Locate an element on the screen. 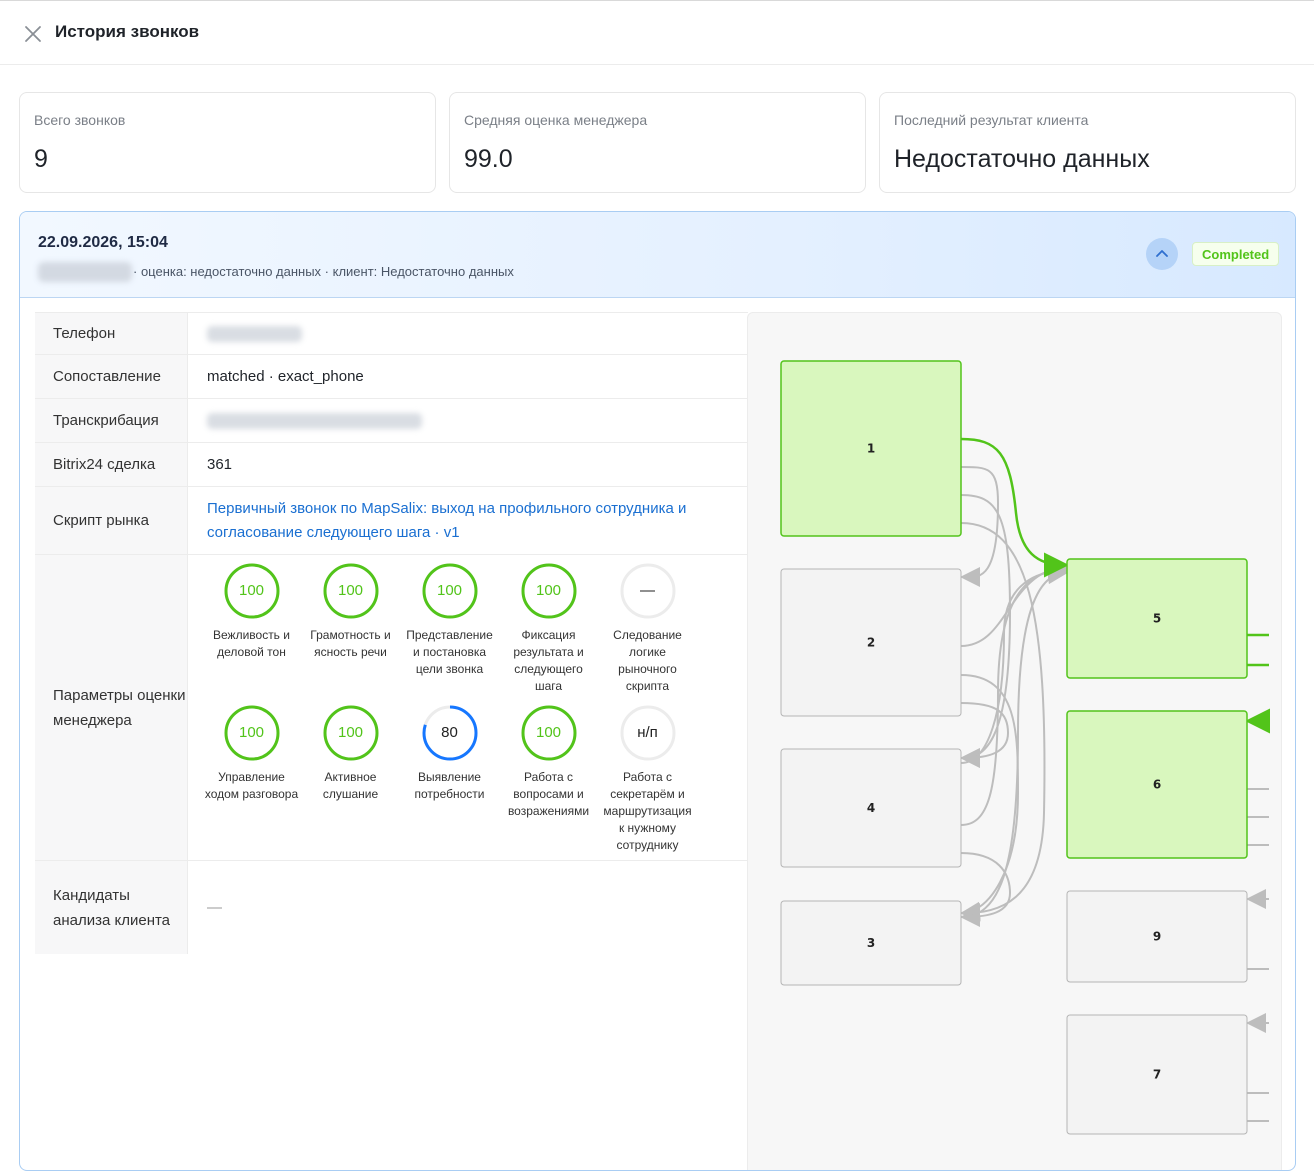 This screenshot has height=1171, width=1314. metric-item: 100 Грамотность и ясность речи is located at coordinates (350, 612).